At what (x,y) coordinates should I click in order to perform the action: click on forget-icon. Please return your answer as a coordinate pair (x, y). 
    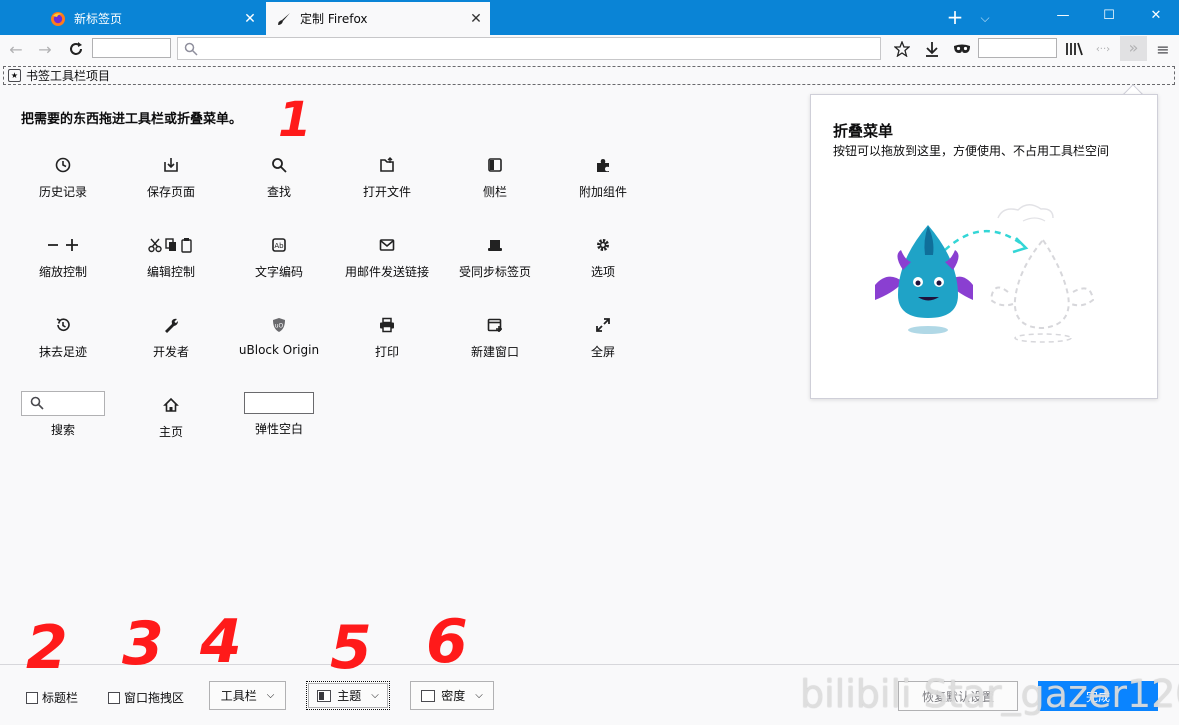
    Looking at the image, I should click on (63, 325).